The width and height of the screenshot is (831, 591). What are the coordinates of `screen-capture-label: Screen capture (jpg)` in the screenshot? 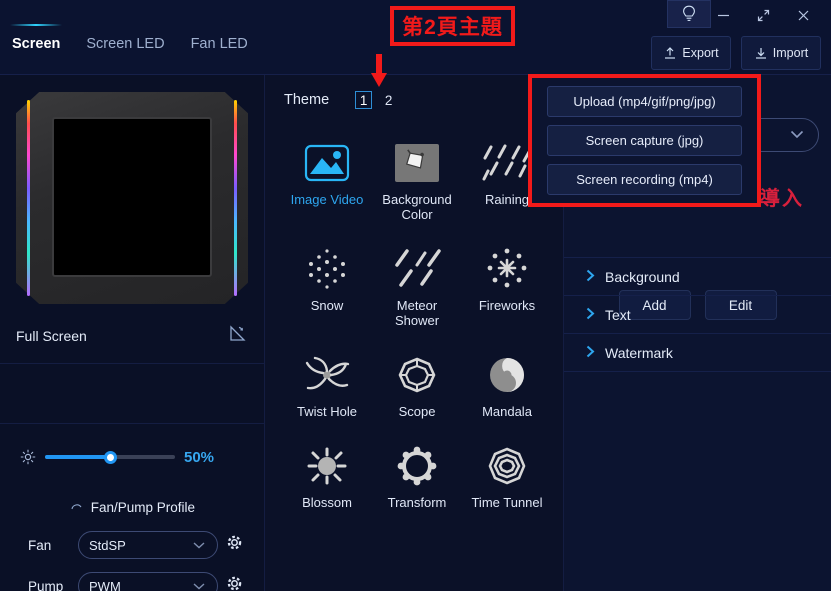 It's located at (644, 140).